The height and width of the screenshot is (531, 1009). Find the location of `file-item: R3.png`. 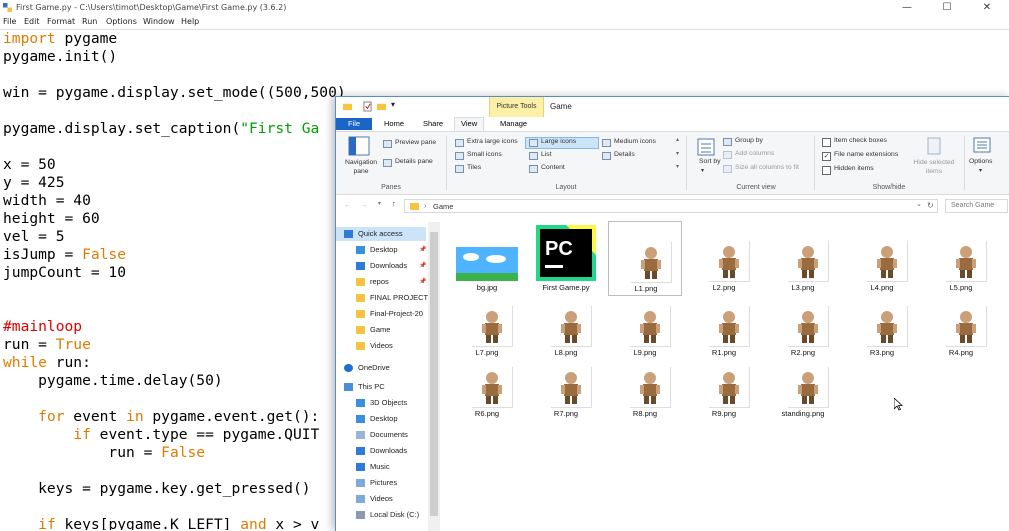

file-item: R3.png is located at coordinates (882, 337).